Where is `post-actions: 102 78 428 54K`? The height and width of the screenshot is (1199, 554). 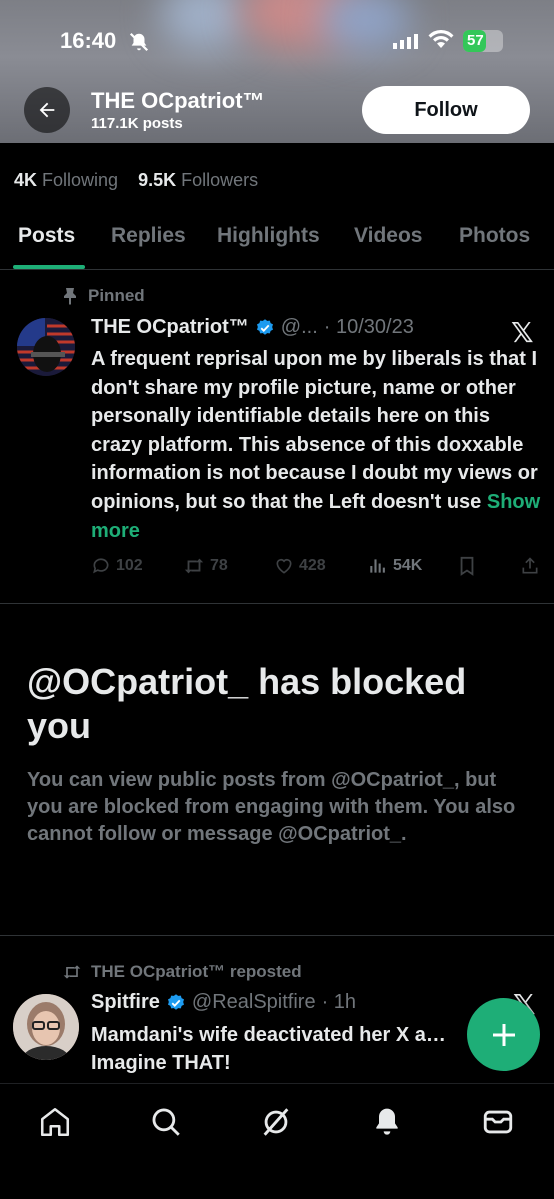
post-actions: 102 78 428 54K is located at coordinates (316, 568).